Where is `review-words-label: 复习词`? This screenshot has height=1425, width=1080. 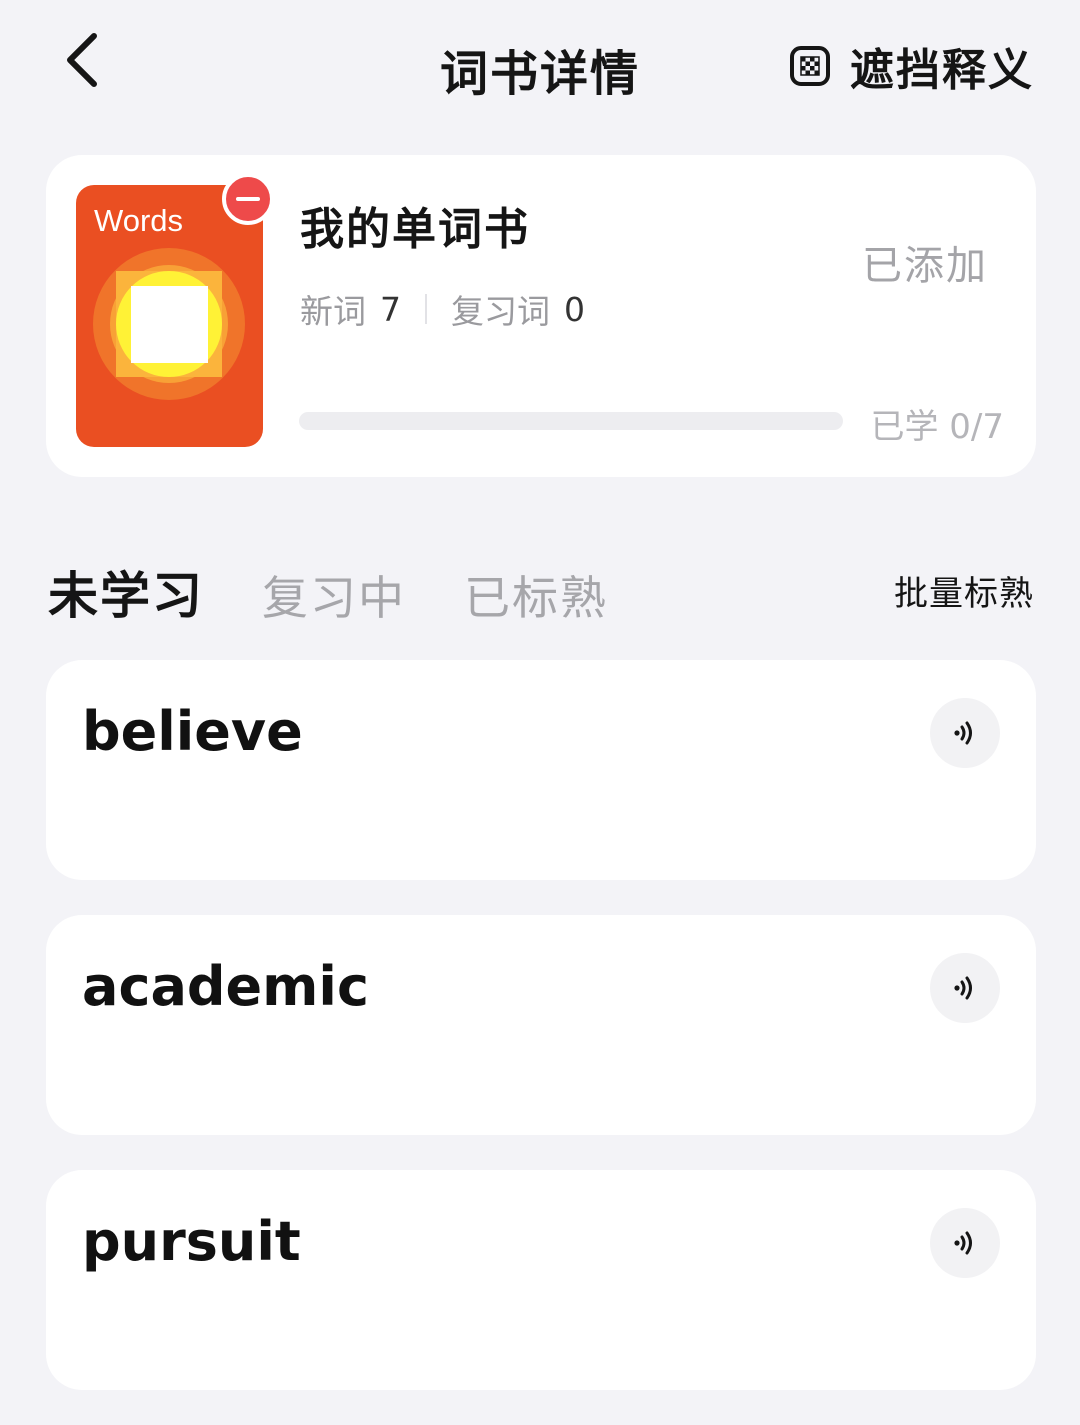 review-words-label: 复习词 is located at coordinates (500, 311).